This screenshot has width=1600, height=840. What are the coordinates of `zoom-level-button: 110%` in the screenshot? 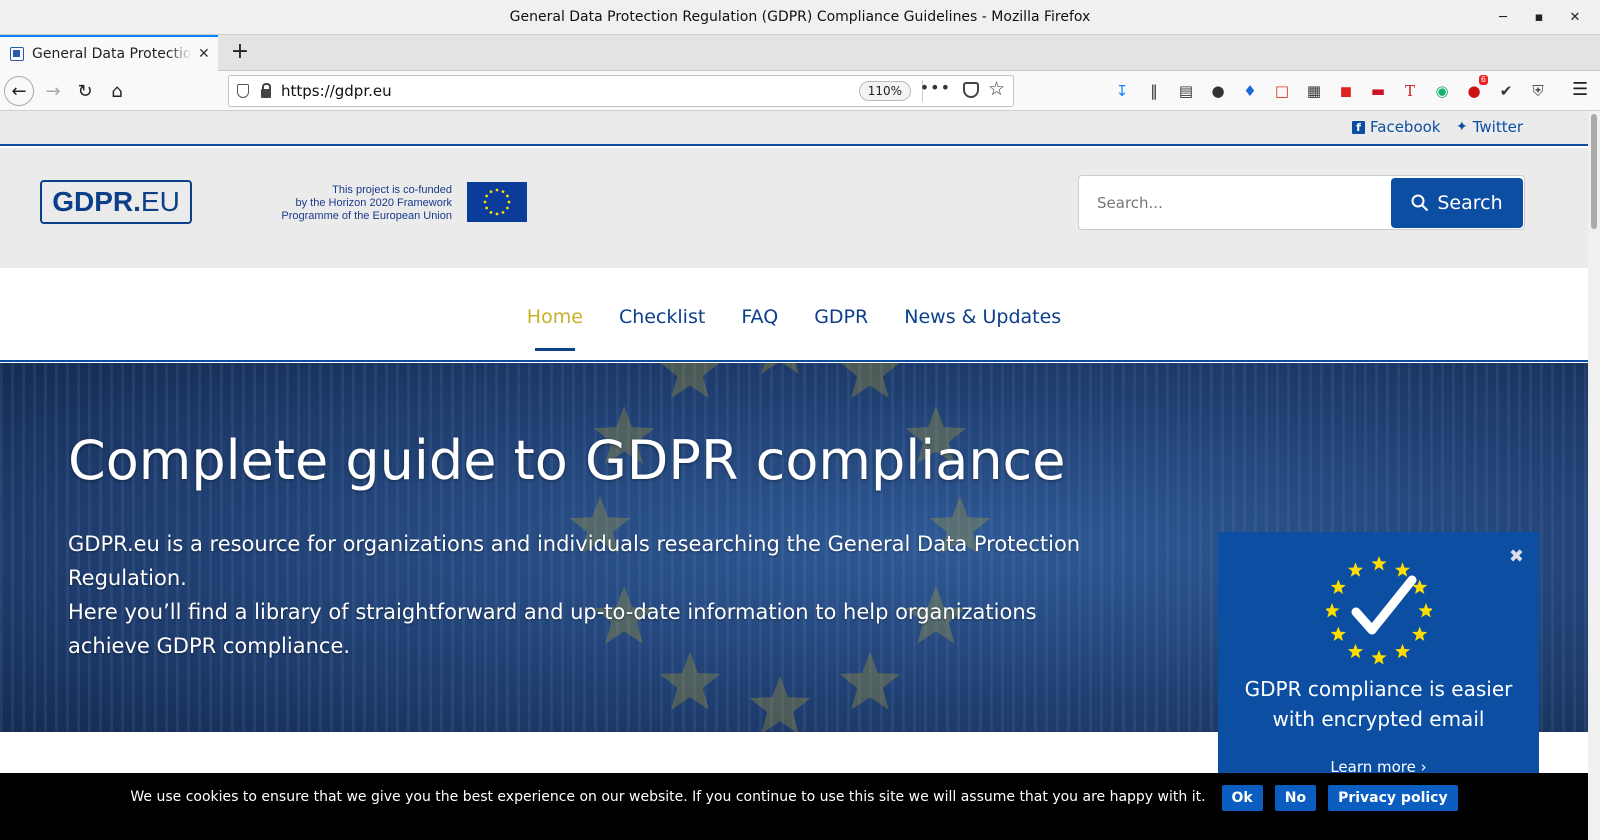 It's located at (884, 91).